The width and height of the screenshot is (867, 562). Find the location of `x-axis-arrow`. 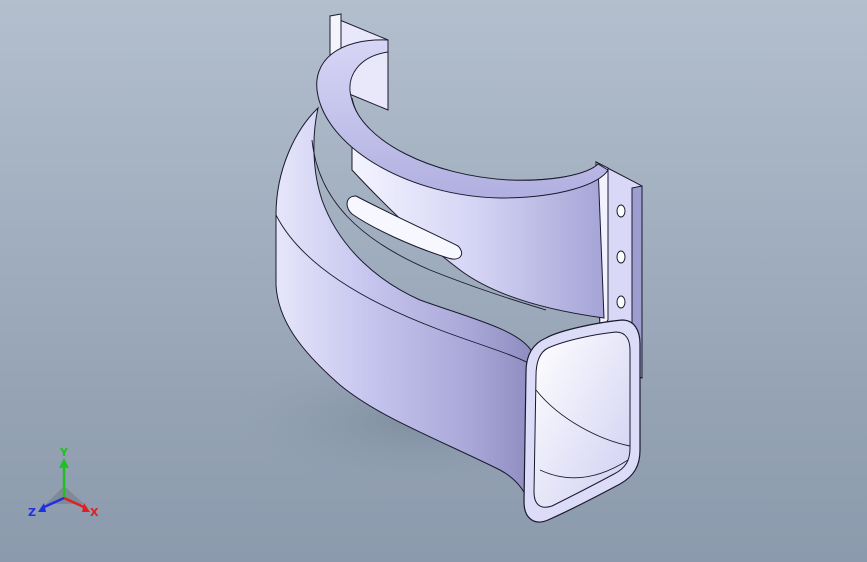

x-axis-arrow is located at coordinates (86, 507).